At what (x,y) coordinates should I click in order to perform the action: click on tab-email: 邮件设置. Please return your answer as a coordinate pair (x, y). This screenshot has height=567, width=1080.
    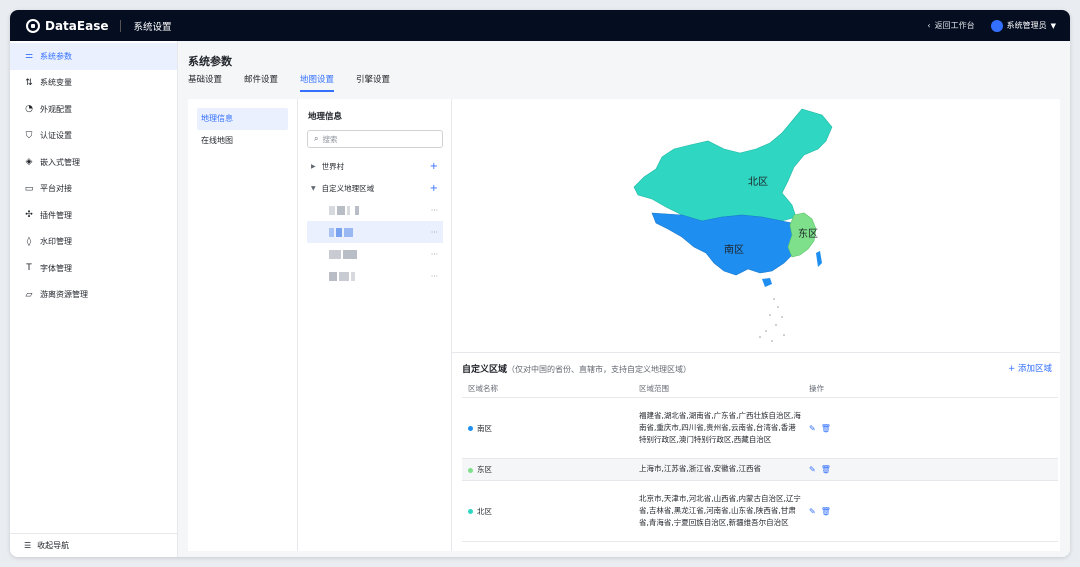
    Looking at the image, I should click on (261, 82).